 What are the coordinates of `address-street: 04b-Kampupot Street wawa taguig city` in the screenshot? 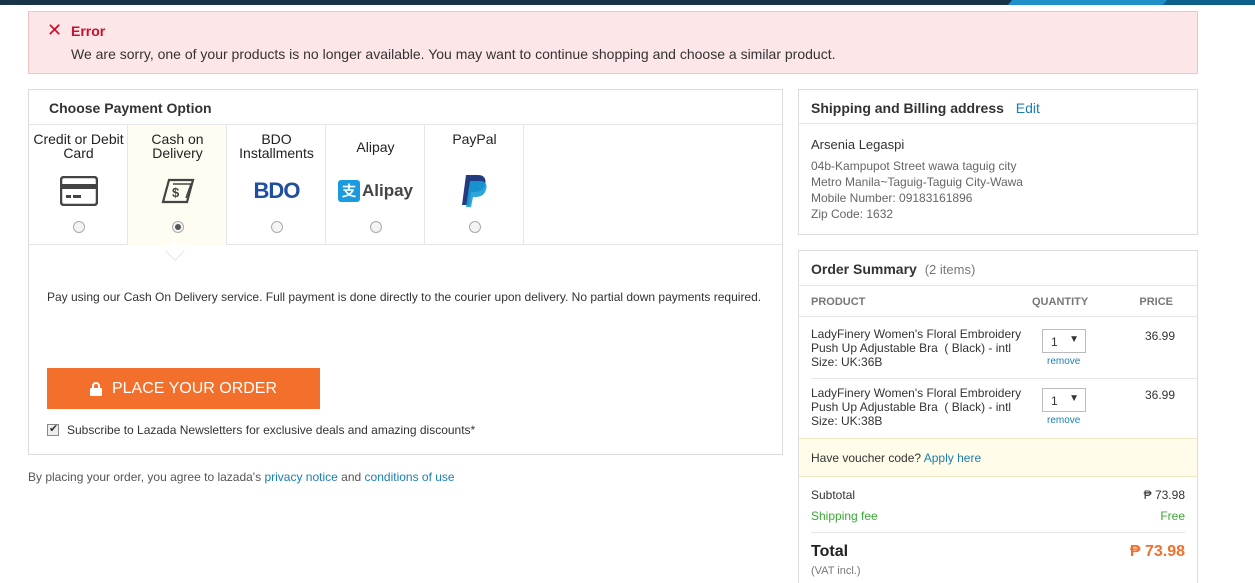 It's located at (914, 166).